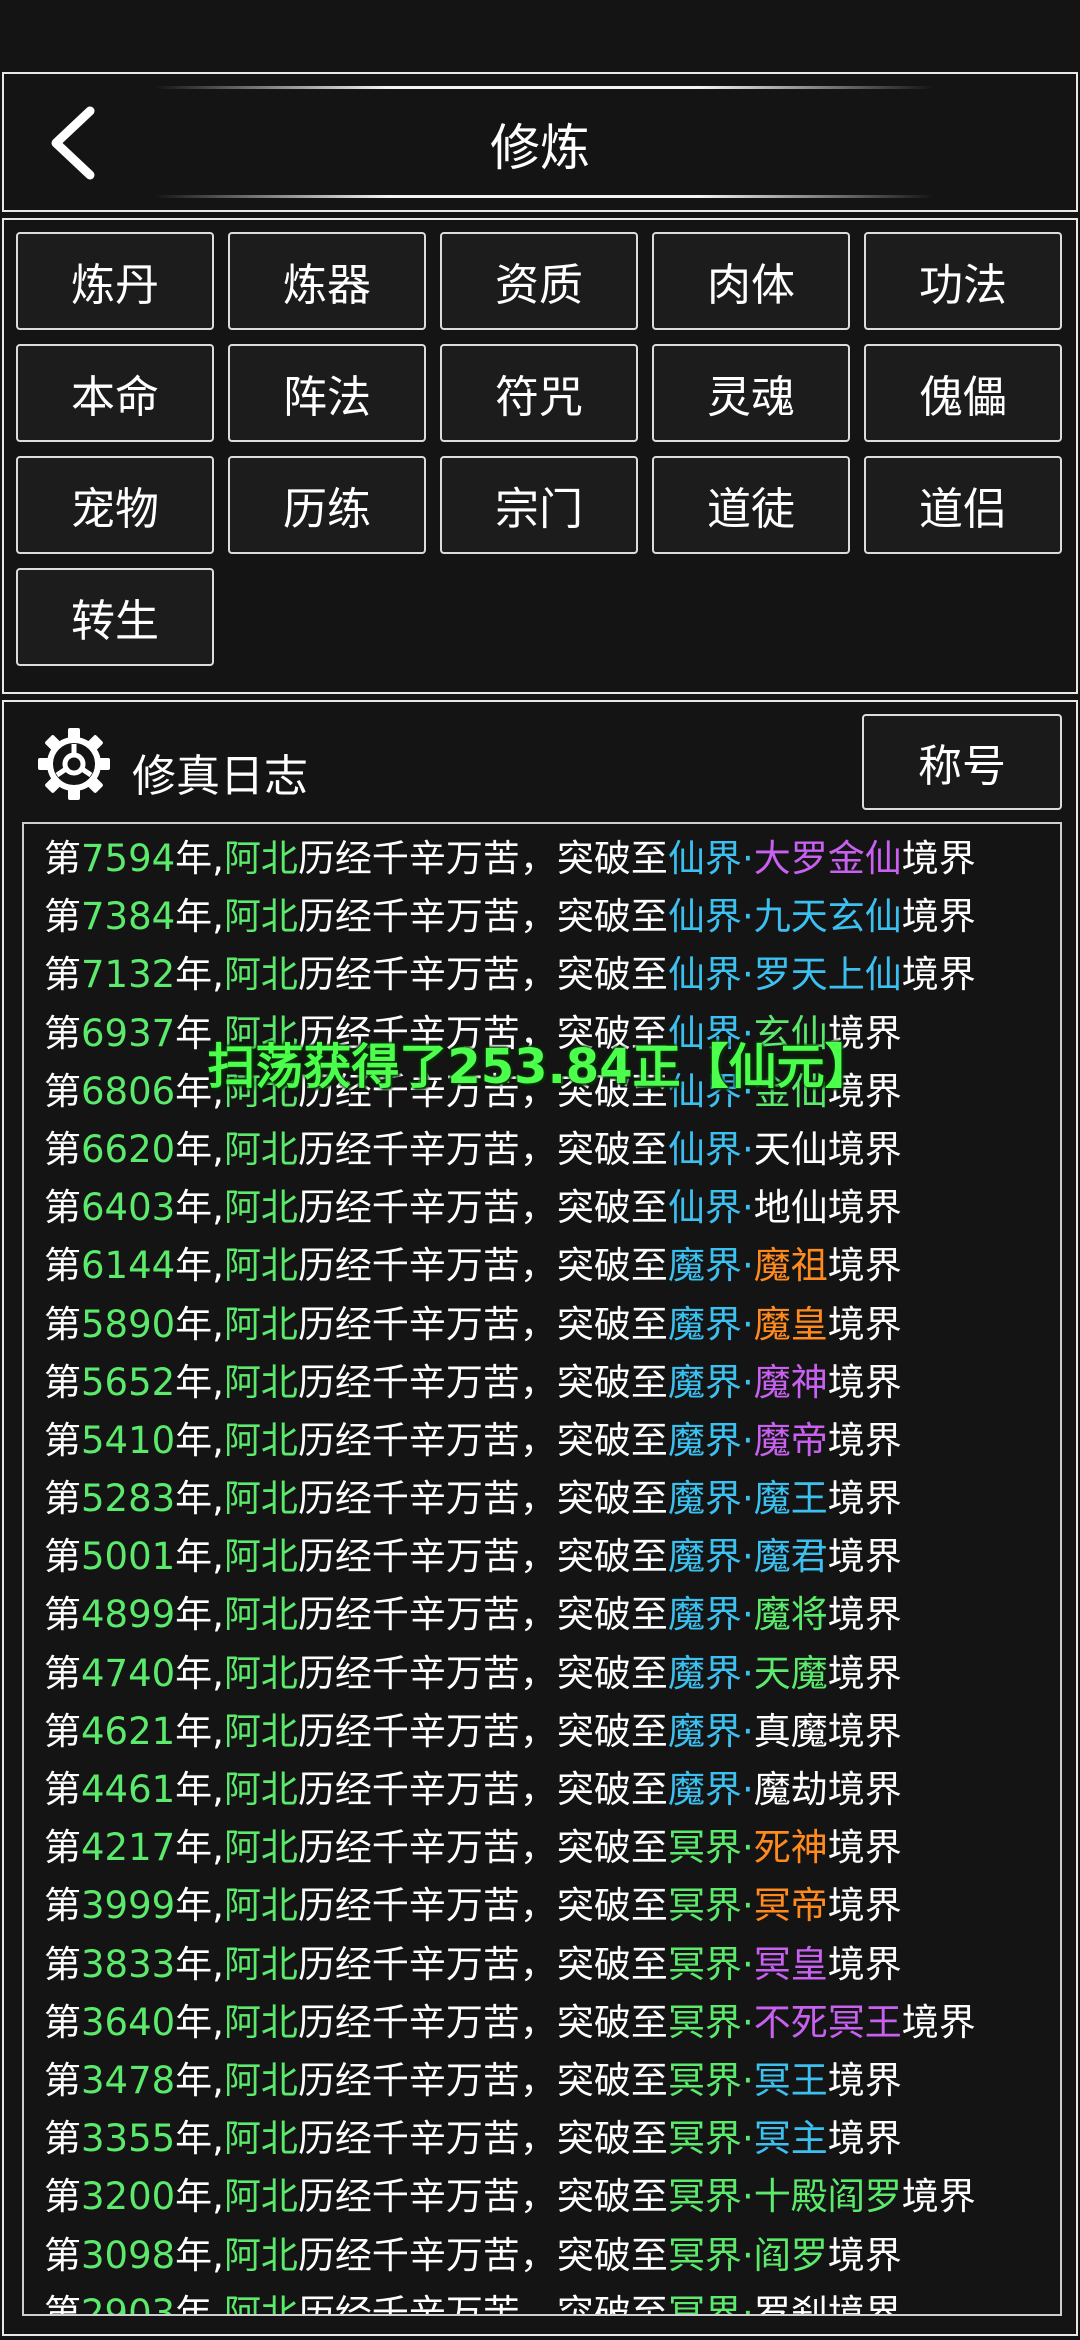 This screenshot has height=2340, width=1080. I want to click on menu-forging-button: 炼器, so click(327, 281).